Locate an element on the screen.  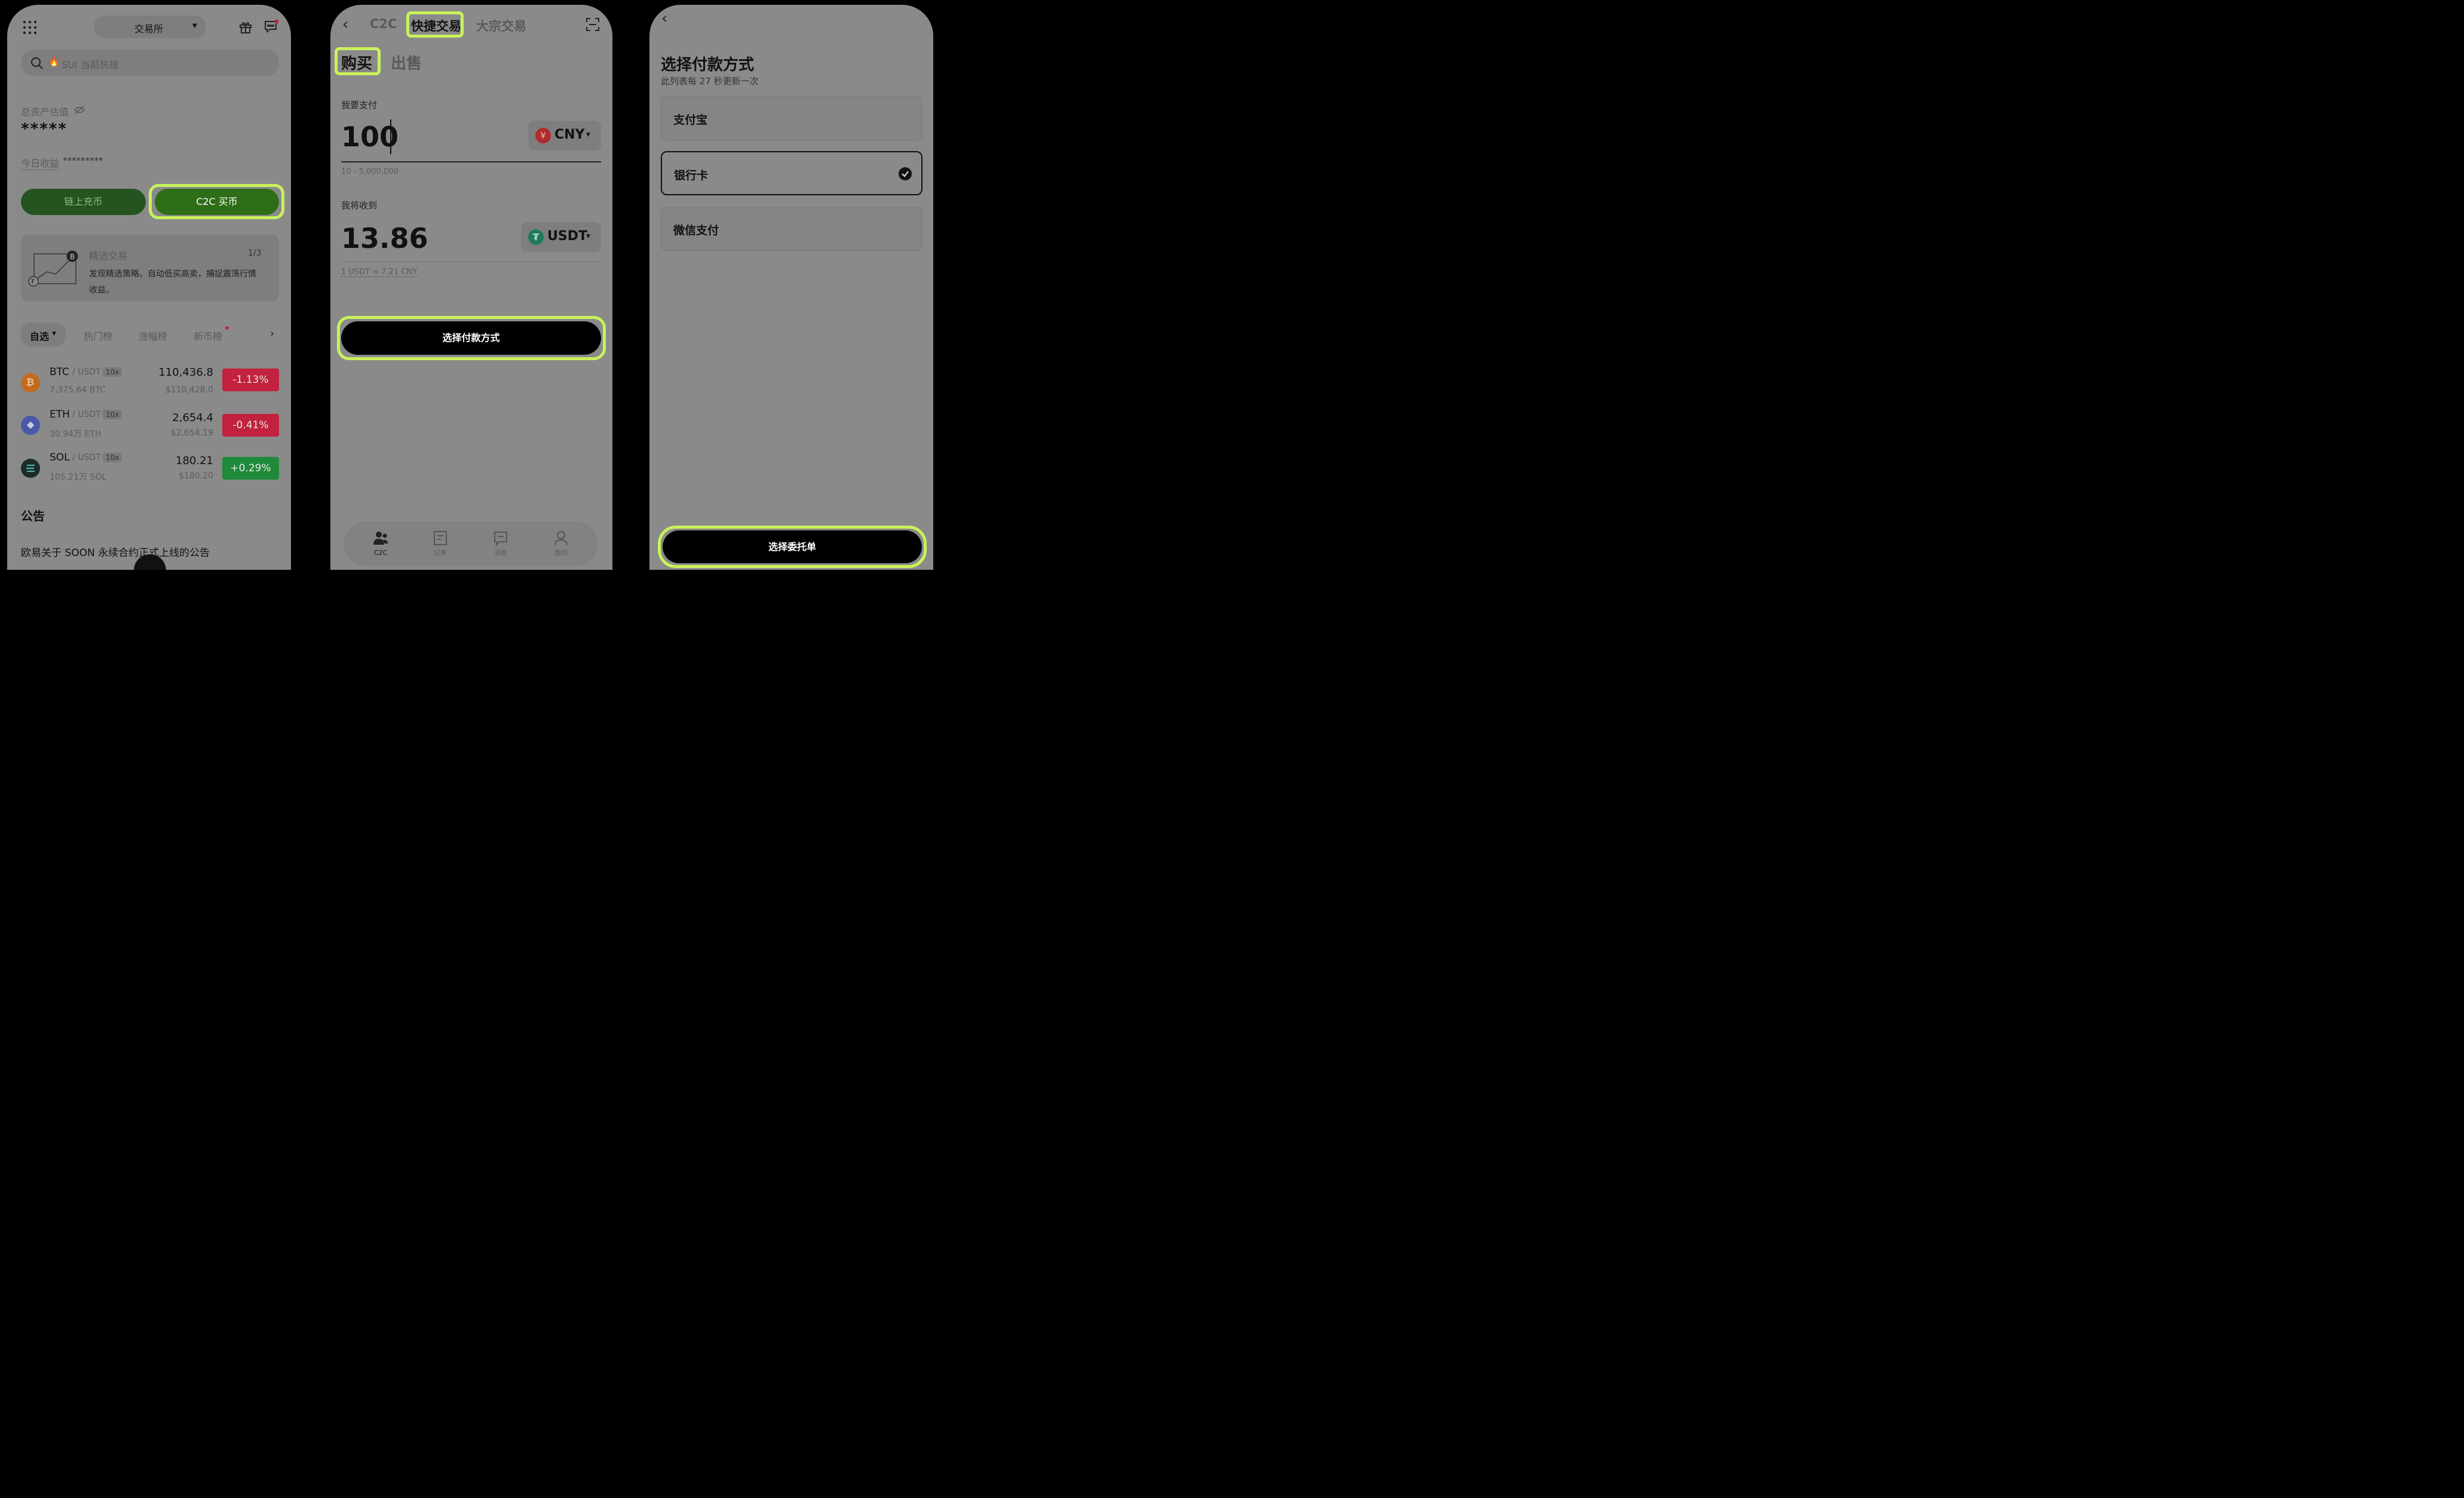
check-icon is located at coordinates (905, 174).